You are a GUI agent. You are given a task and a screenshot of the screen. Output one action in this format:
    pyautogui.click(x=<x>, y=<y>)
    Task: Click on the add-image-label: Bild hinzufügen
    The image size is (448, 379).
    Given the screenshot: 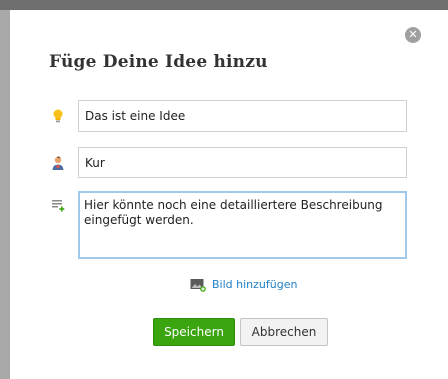 What is the action you would take?
    pyautogui.click(x=255, y=284)
    